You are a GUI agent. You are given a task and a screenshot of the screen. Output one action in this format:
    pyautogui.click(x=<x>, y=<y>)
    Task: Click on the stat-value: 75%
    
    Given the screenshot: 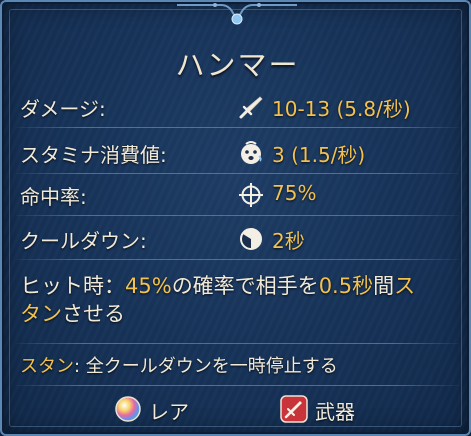 What is the action you would take?
    pyautogui.click(x=294, y=193)
    